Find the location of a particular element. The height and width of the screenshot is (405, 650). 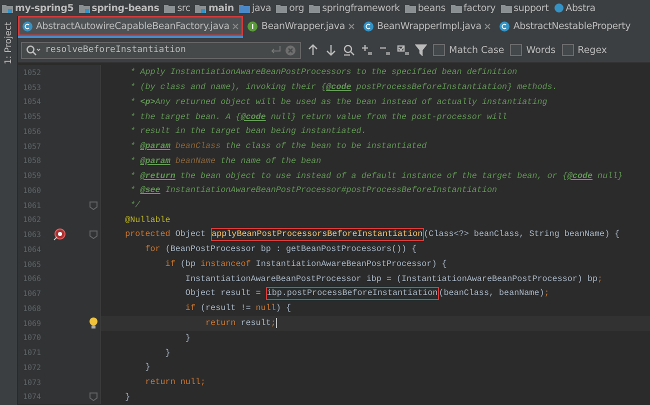

override-marker-icon is located at coordinates (59, 235).